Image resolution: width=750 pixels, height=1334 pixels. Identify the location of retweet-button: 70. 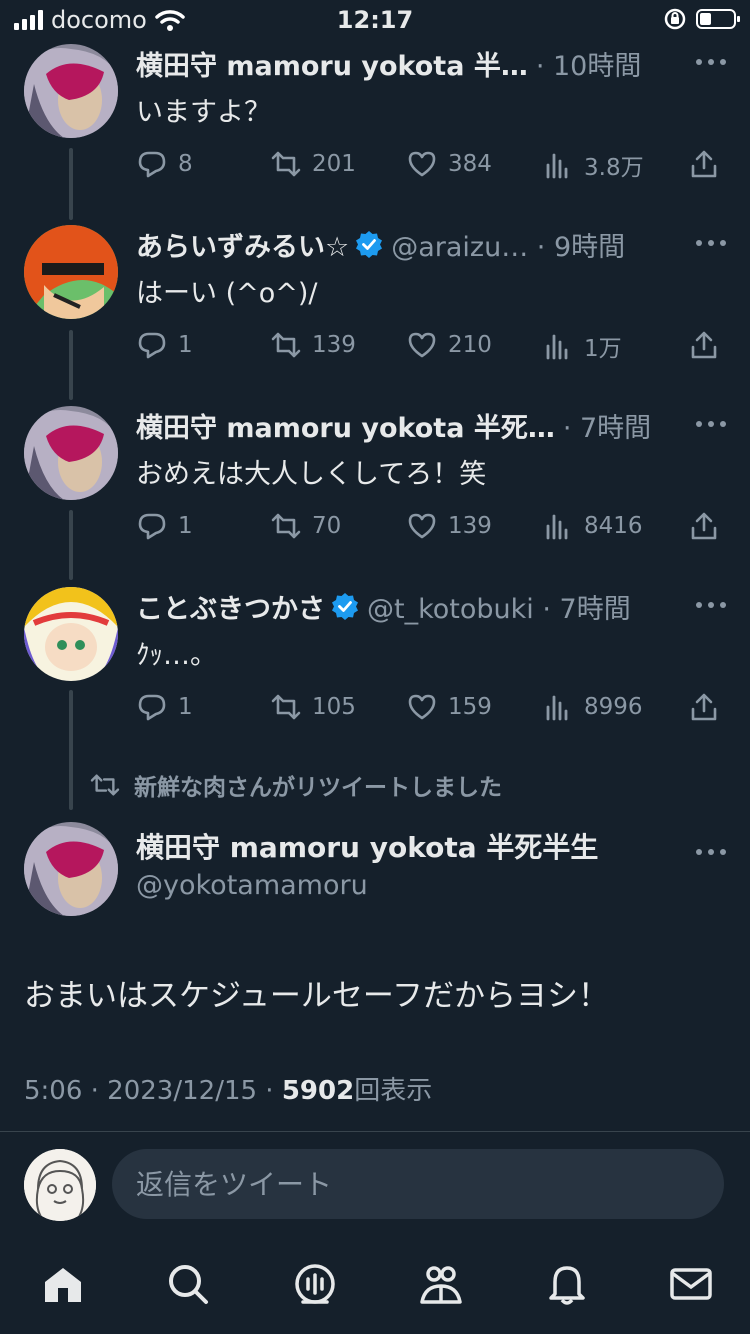
(305, 526).